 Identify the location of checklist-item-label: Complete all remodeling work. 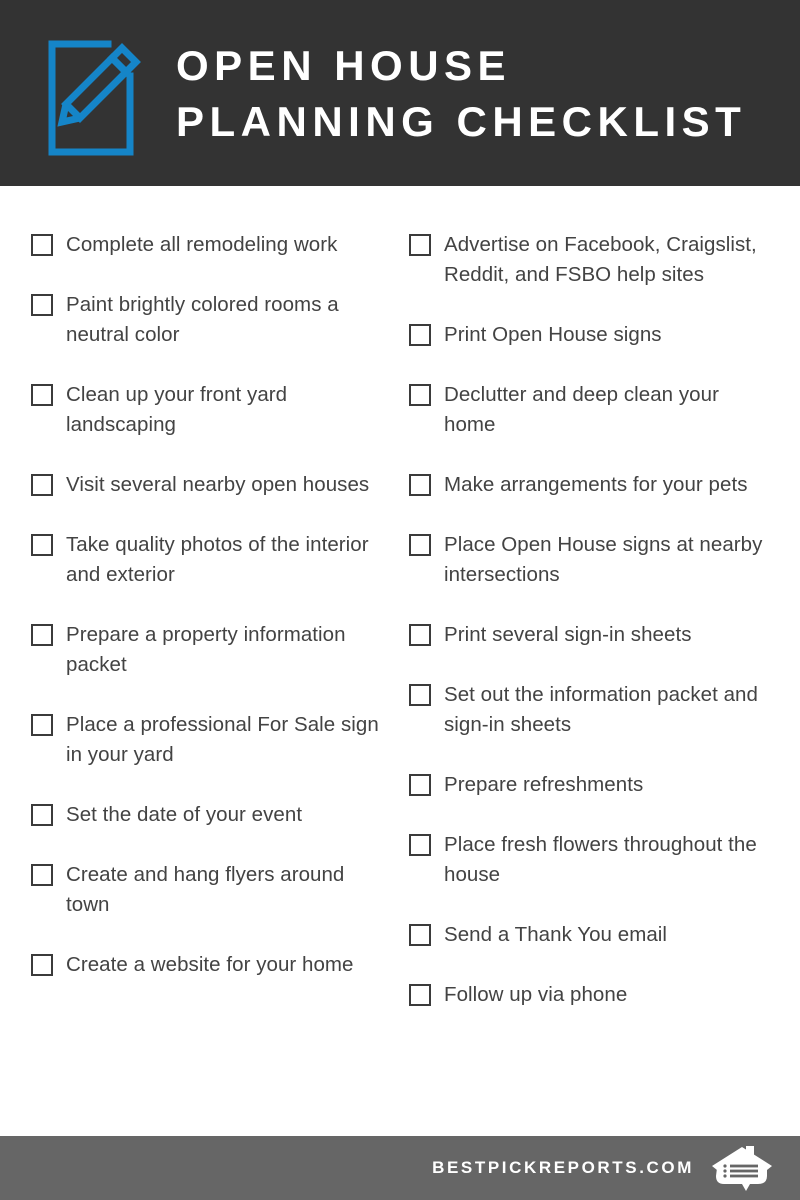
(202, 244).